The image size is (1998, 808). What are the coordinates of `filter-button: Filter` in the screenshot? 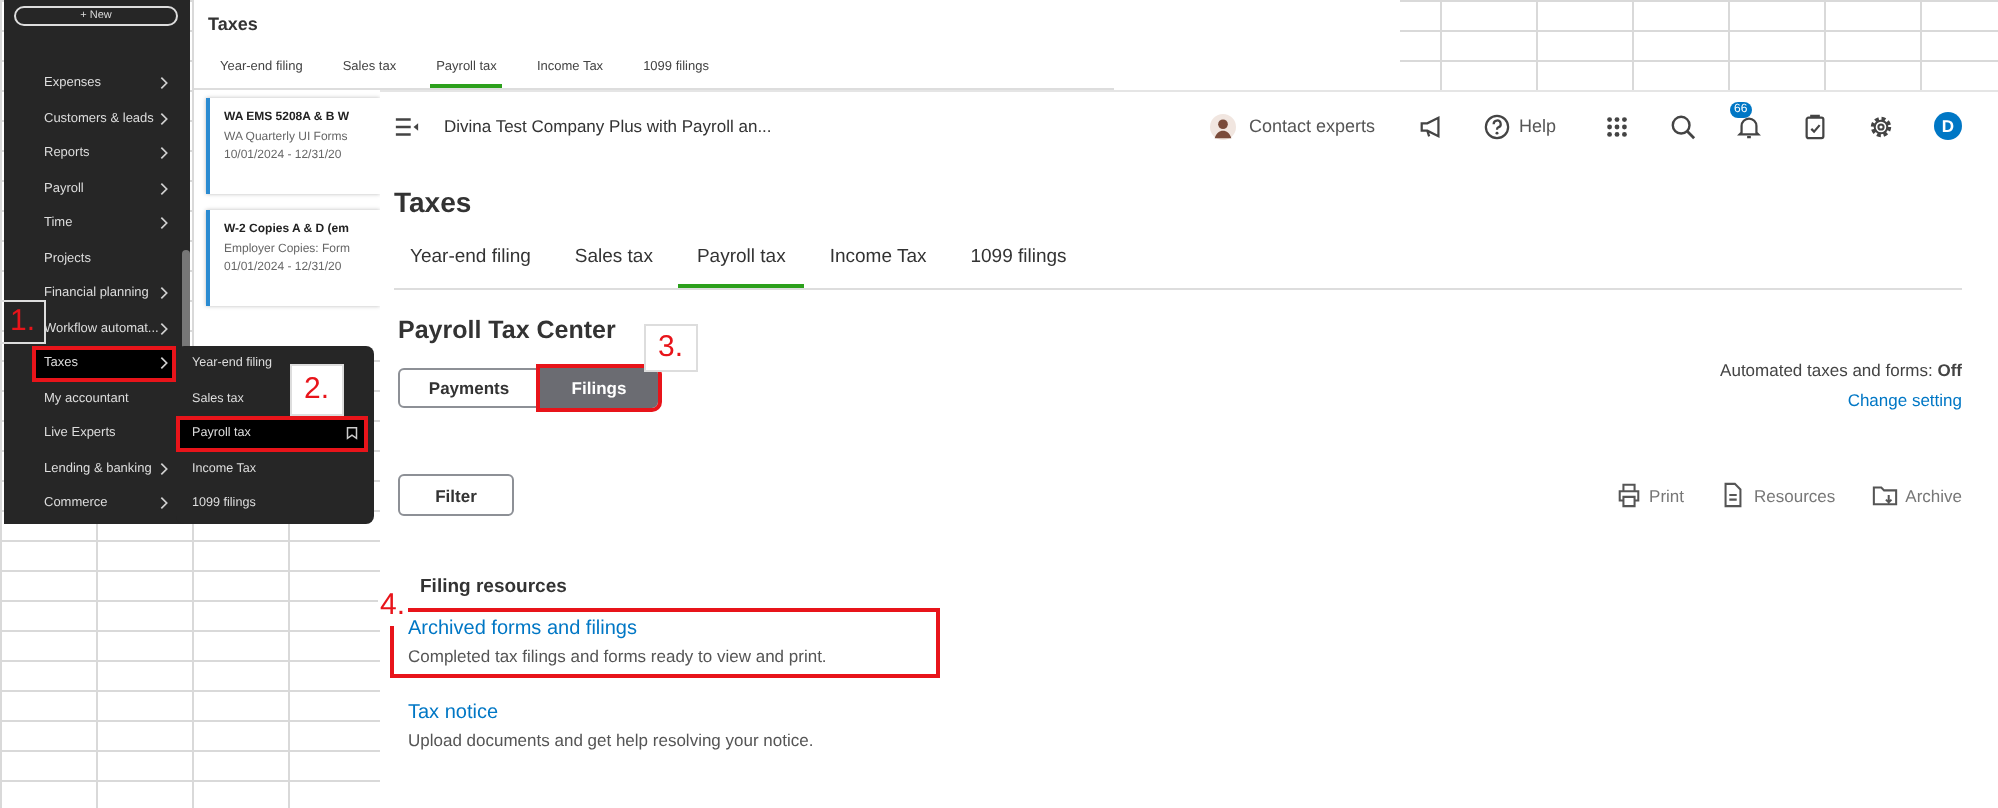 It's located at (456, 495).